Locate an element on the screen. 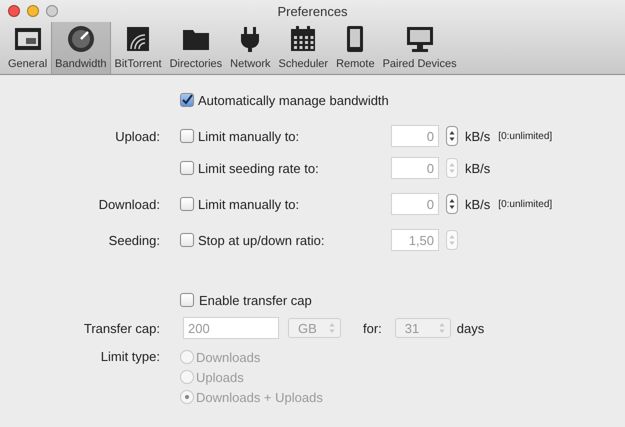  minimize-button is located at coordinates (33, 11).